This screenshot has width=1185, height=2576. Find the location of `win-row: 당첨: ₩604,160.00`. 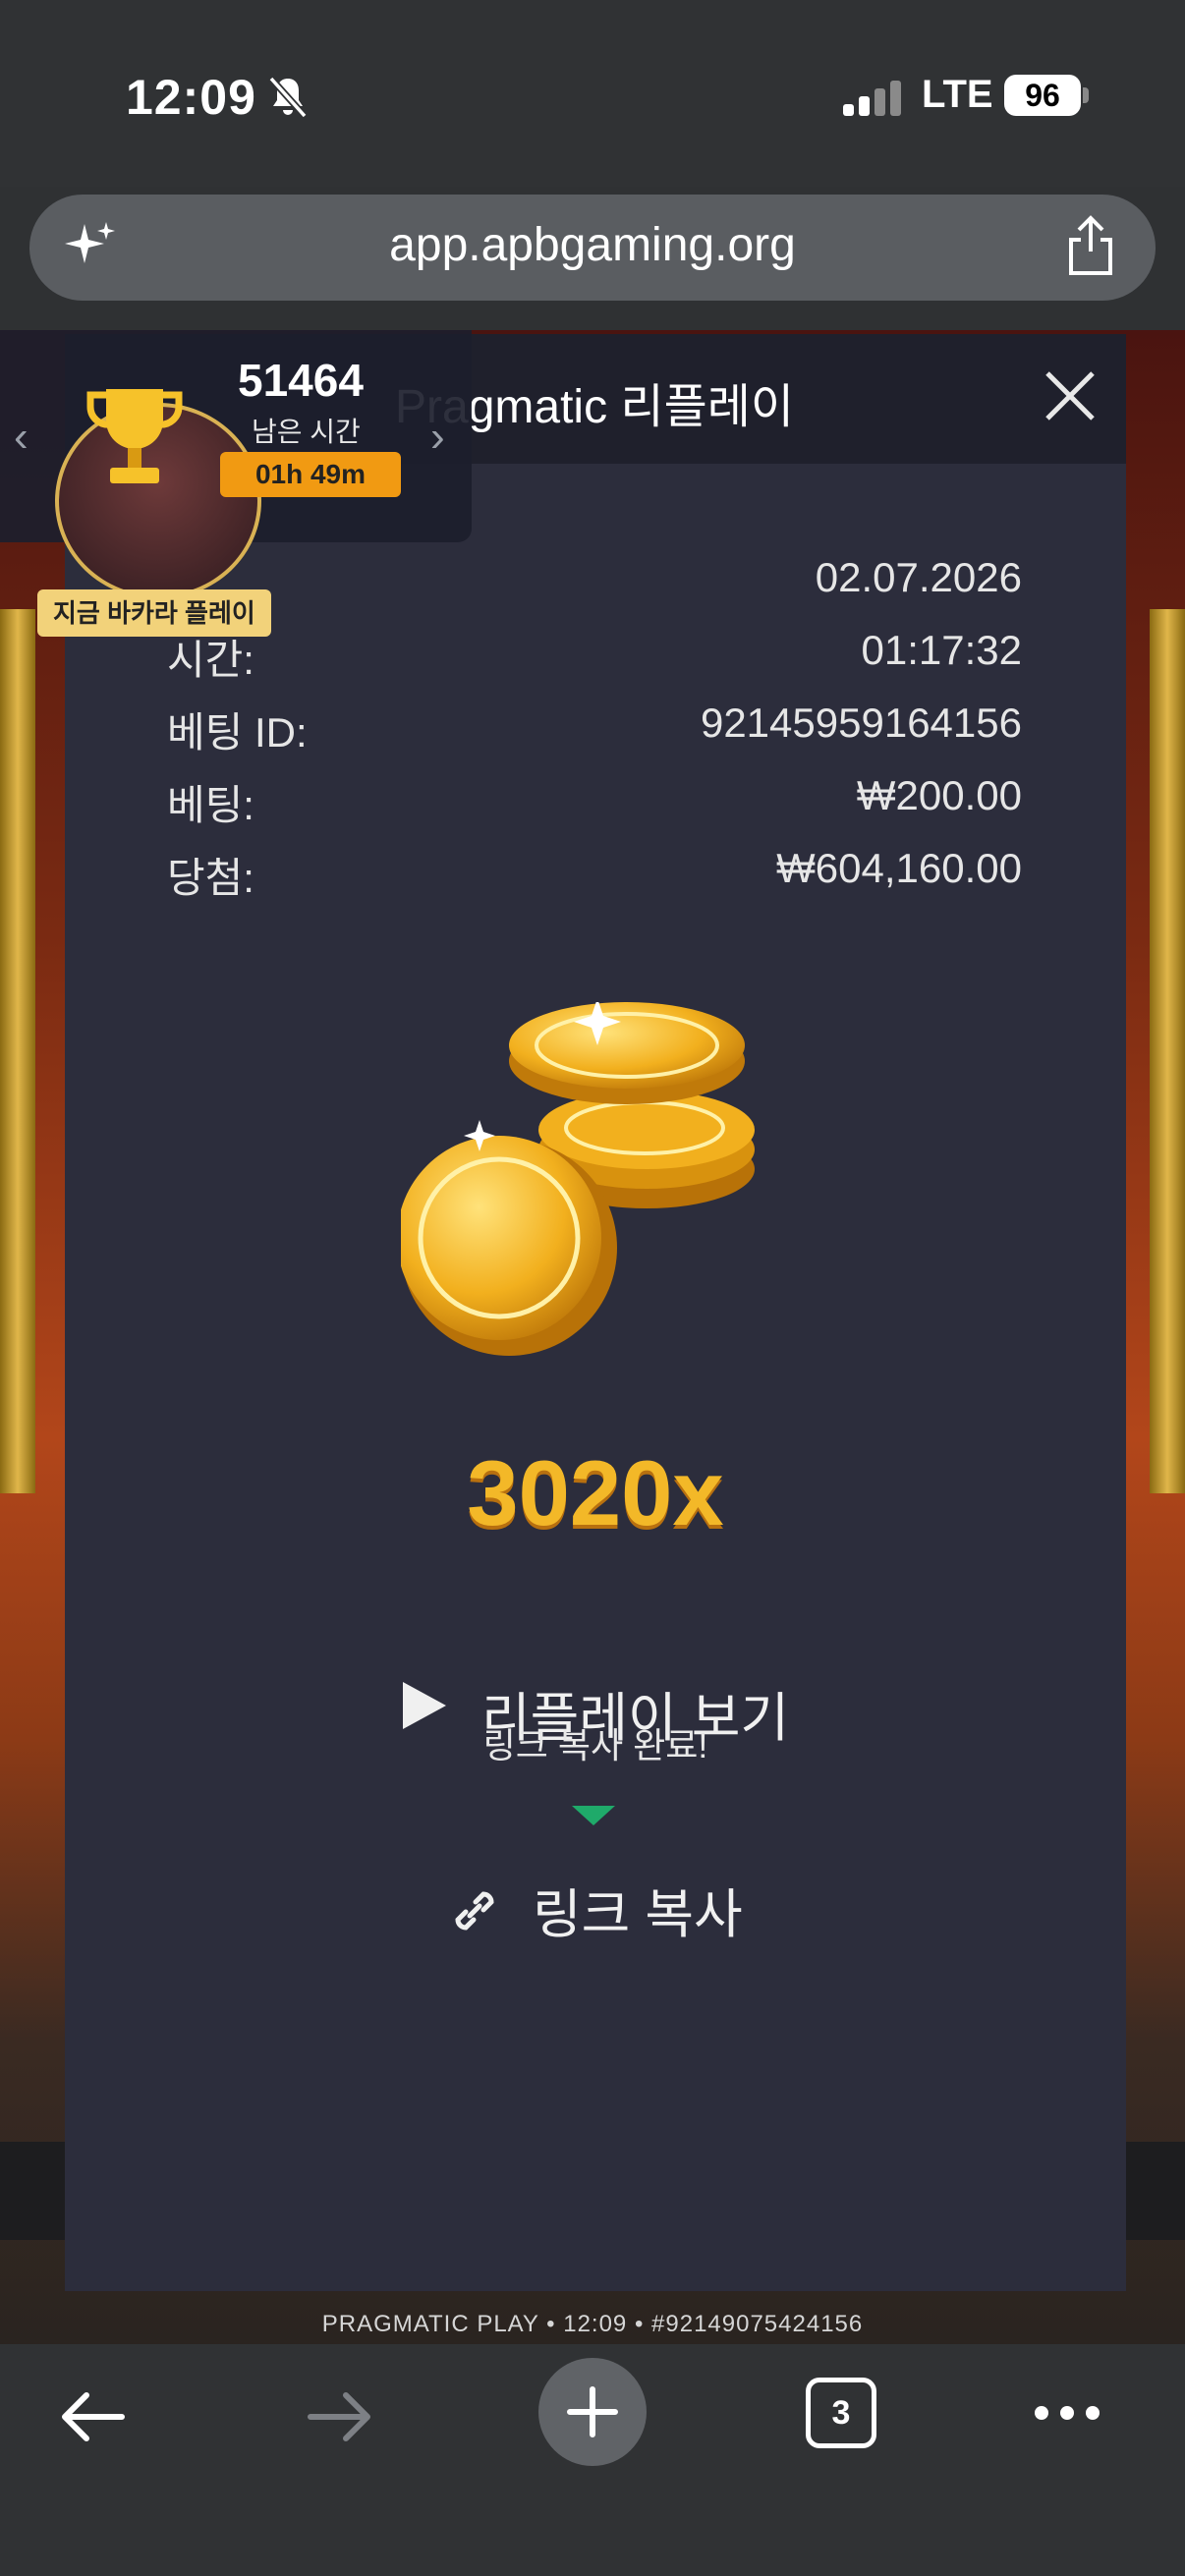

win-row: 당첨: ₩604,160.00 is located at coordinates (594, 874).